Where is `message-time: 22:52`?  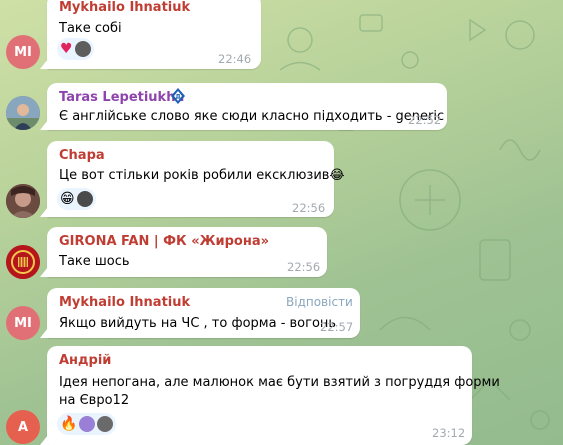
message-time: 22:52 is located at coordinates (425, 120).